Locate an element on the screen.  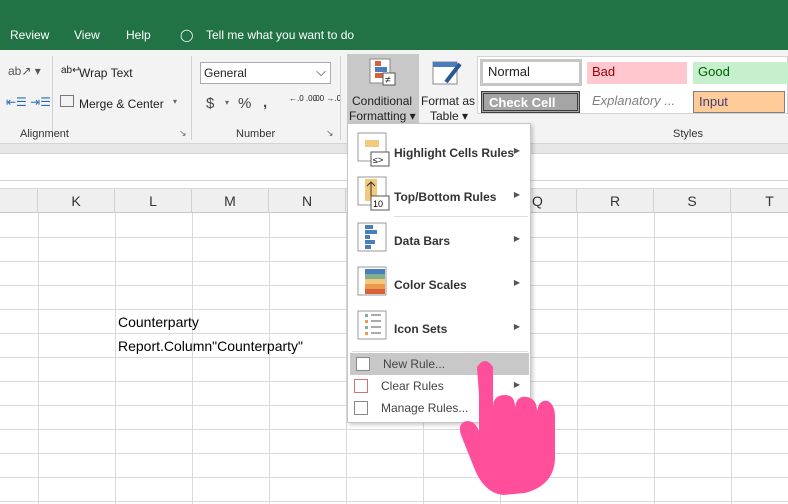
column-header-s: S is located at coordinates (692, 201).